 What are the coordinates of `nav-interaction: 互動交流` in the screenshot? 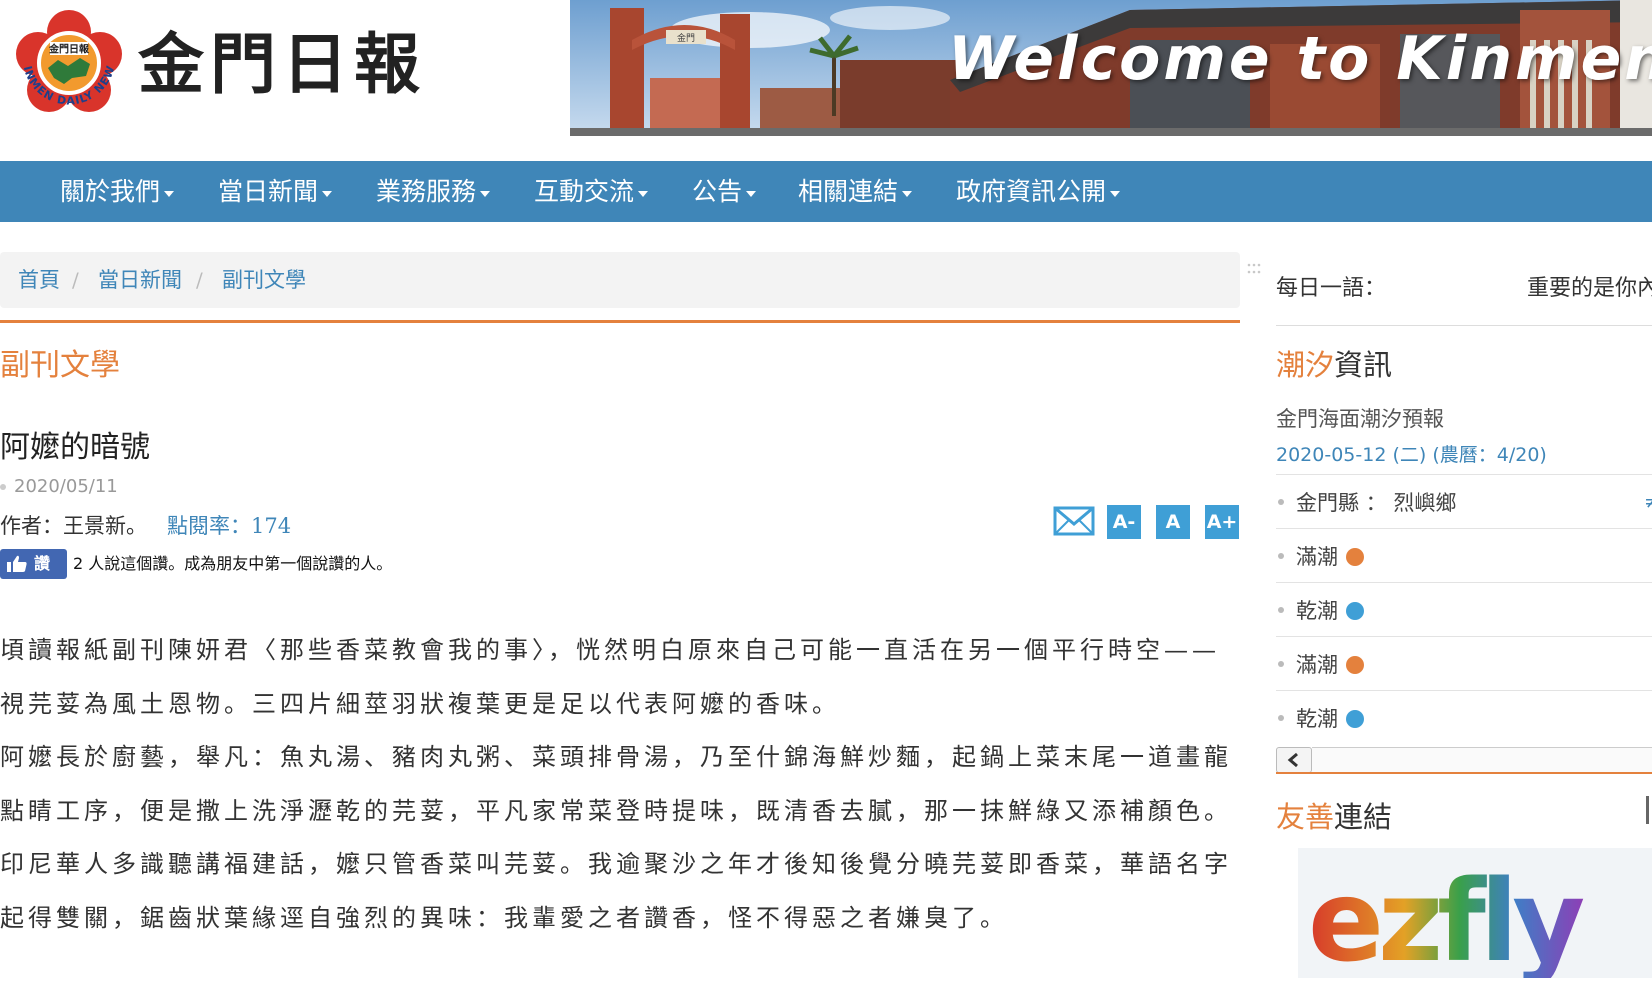 It's located at (591, 191).